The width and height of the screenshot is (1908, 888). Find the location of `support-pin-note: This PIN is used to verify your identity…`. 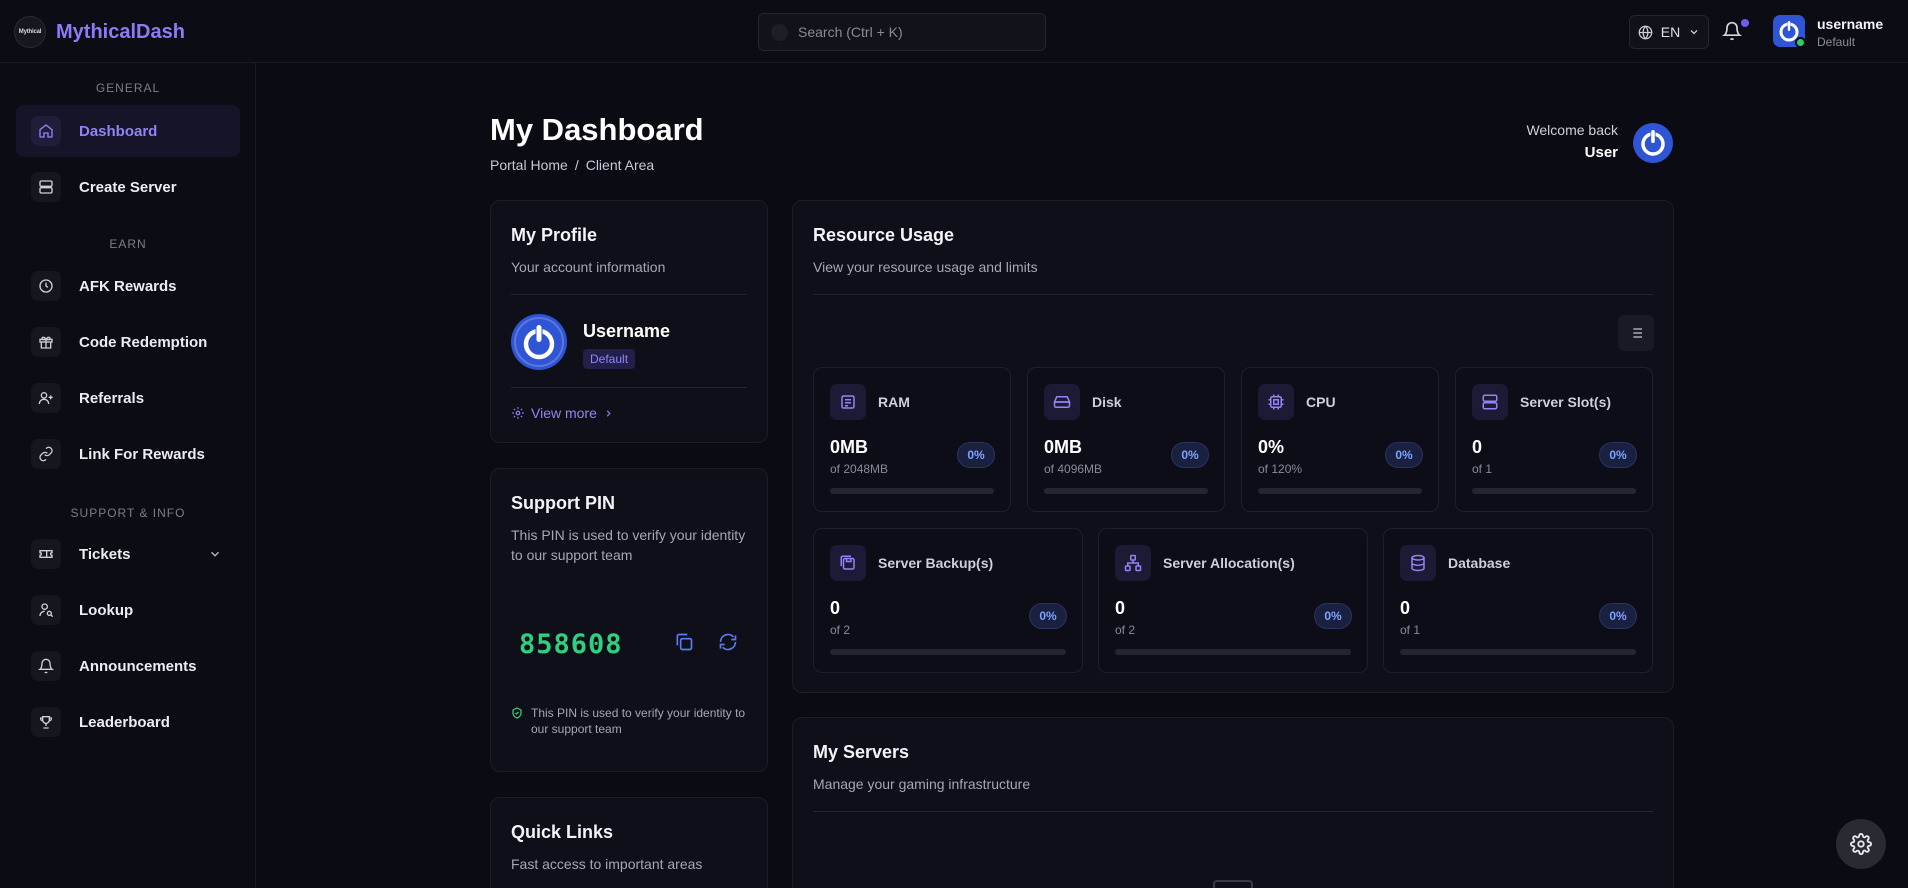

support-pin-note: This PIN is used to verify your identity… is located at coordinates (633, 721).